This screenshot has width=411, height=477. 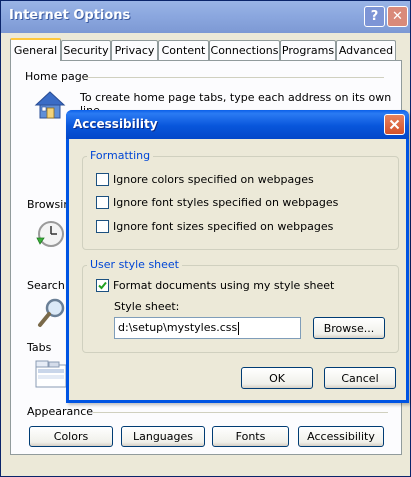 I want to click on history-clock-icon, so click(x=50, y=234).